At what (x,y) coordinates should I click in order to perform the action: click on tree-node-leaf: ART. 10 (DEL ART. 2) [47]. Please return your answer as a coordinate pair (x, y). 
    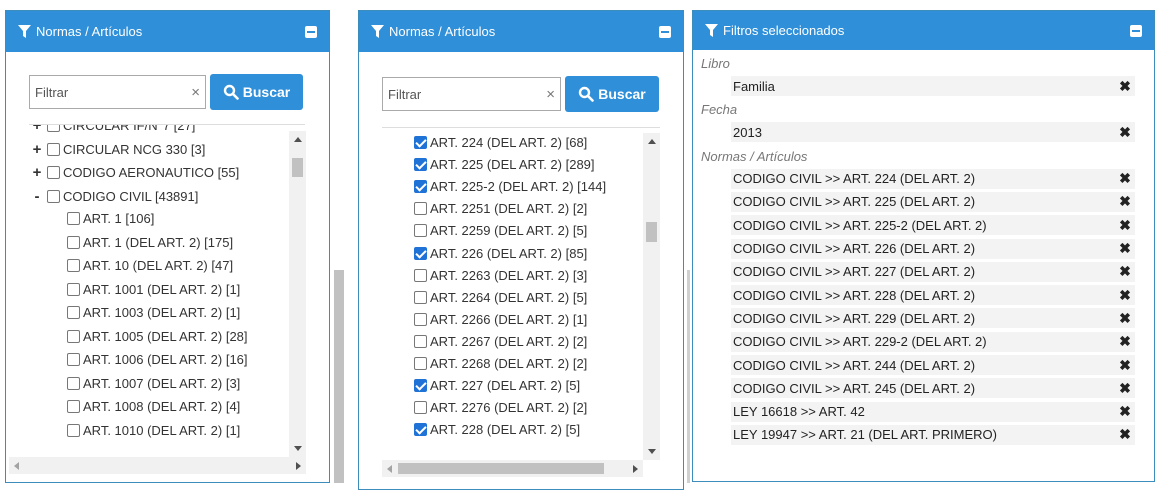
    Looking at the image, I should click on (150, 265).